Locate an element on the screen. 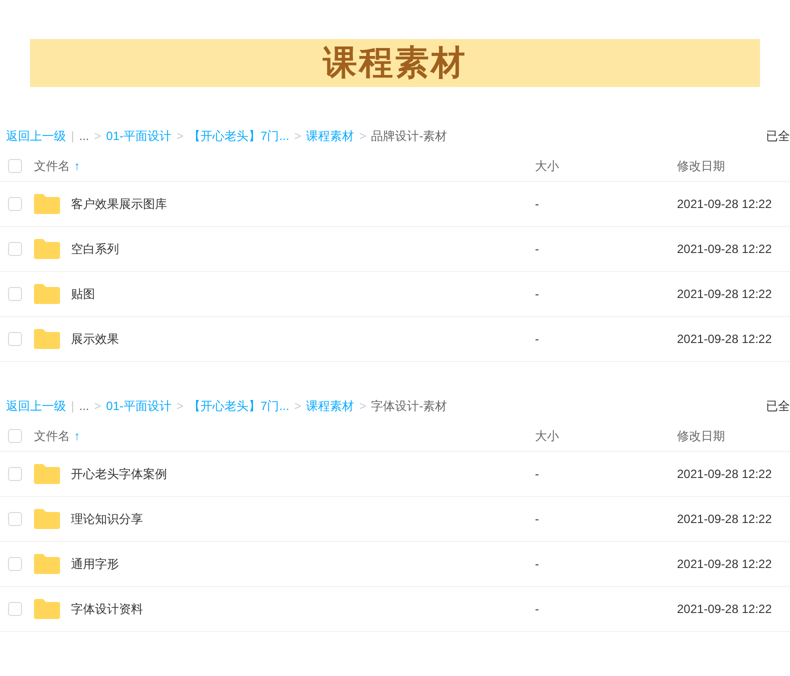  file-name: 理论知识分享 is located at coordinates (107, 519).